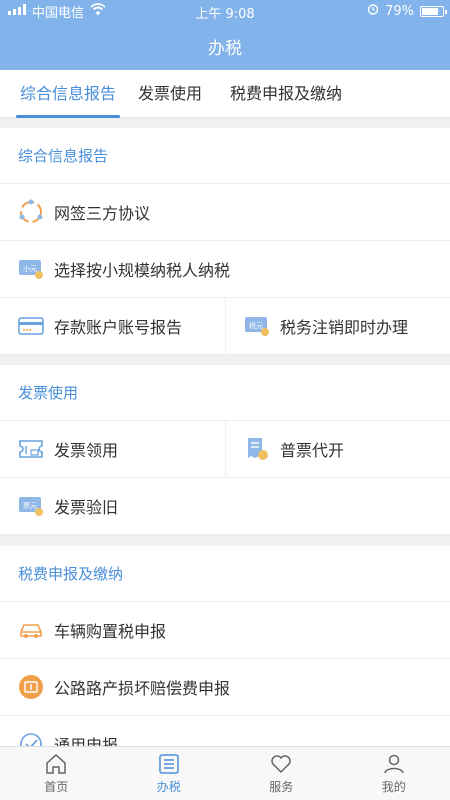 Image resolution: width=450 pixels, height=800 pixels. What do you see at coordinates (225, 212) in the screenshot?
I see `item-online-agreement: 网签三方协议` at bounding box center [225, 212].